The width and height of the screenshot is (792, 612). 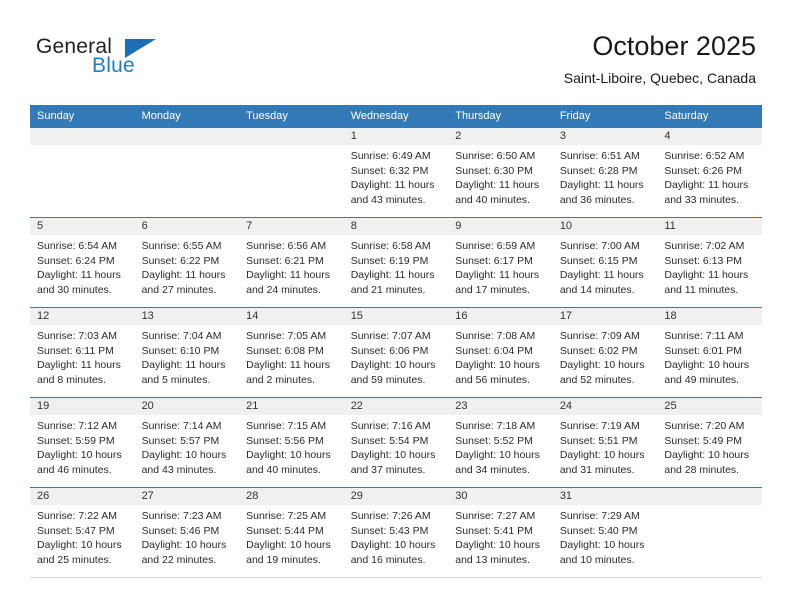 I want to click on day-daylight-line2-text: and 30 minutes., so click(x=74, y=289).